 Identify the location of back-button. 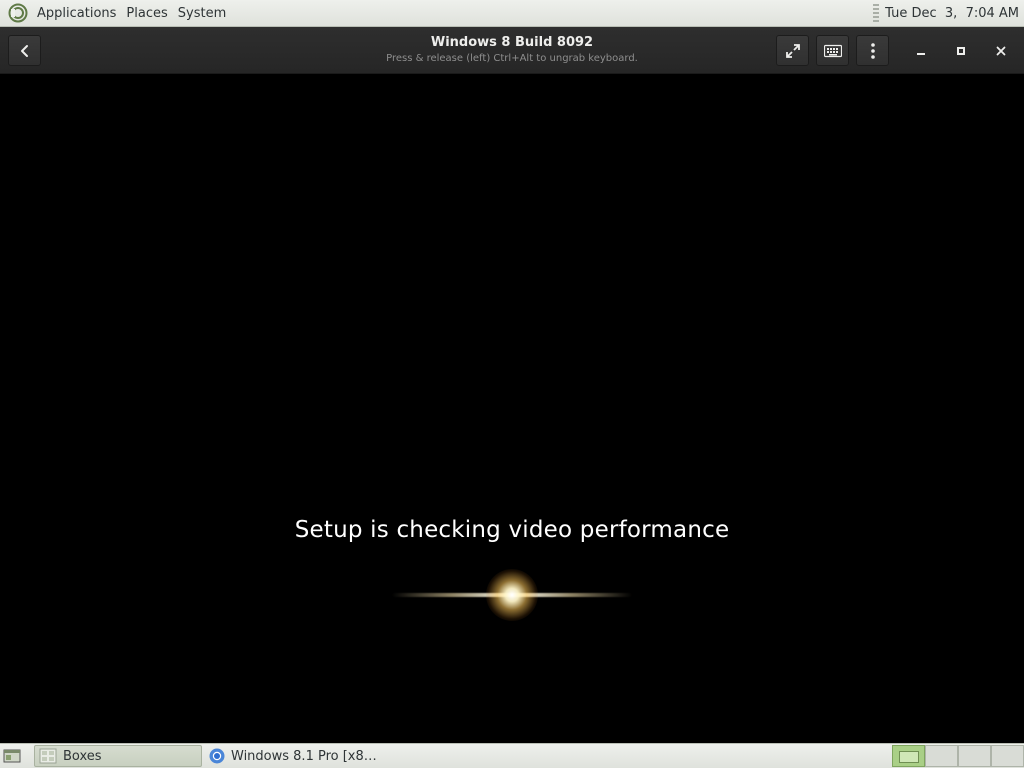
(24, 50).